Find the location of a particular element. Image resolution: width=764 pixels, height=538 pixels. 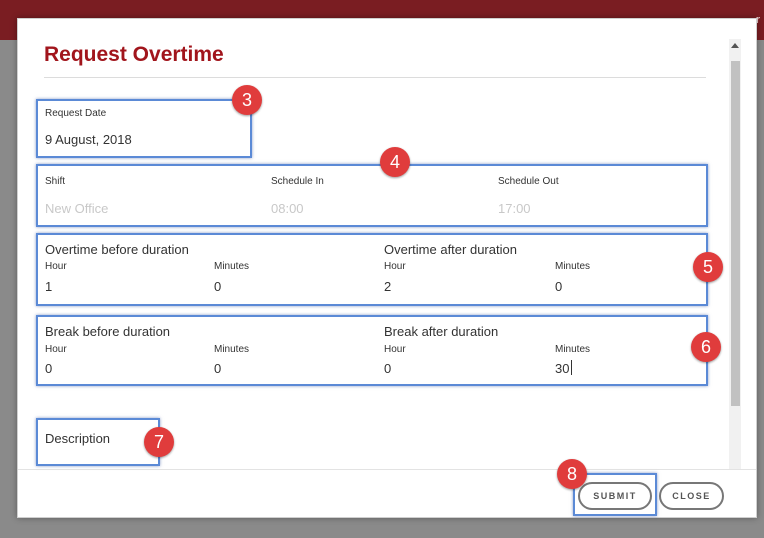

annotation-badge-4: 4 is located at coordinates (395, 162).